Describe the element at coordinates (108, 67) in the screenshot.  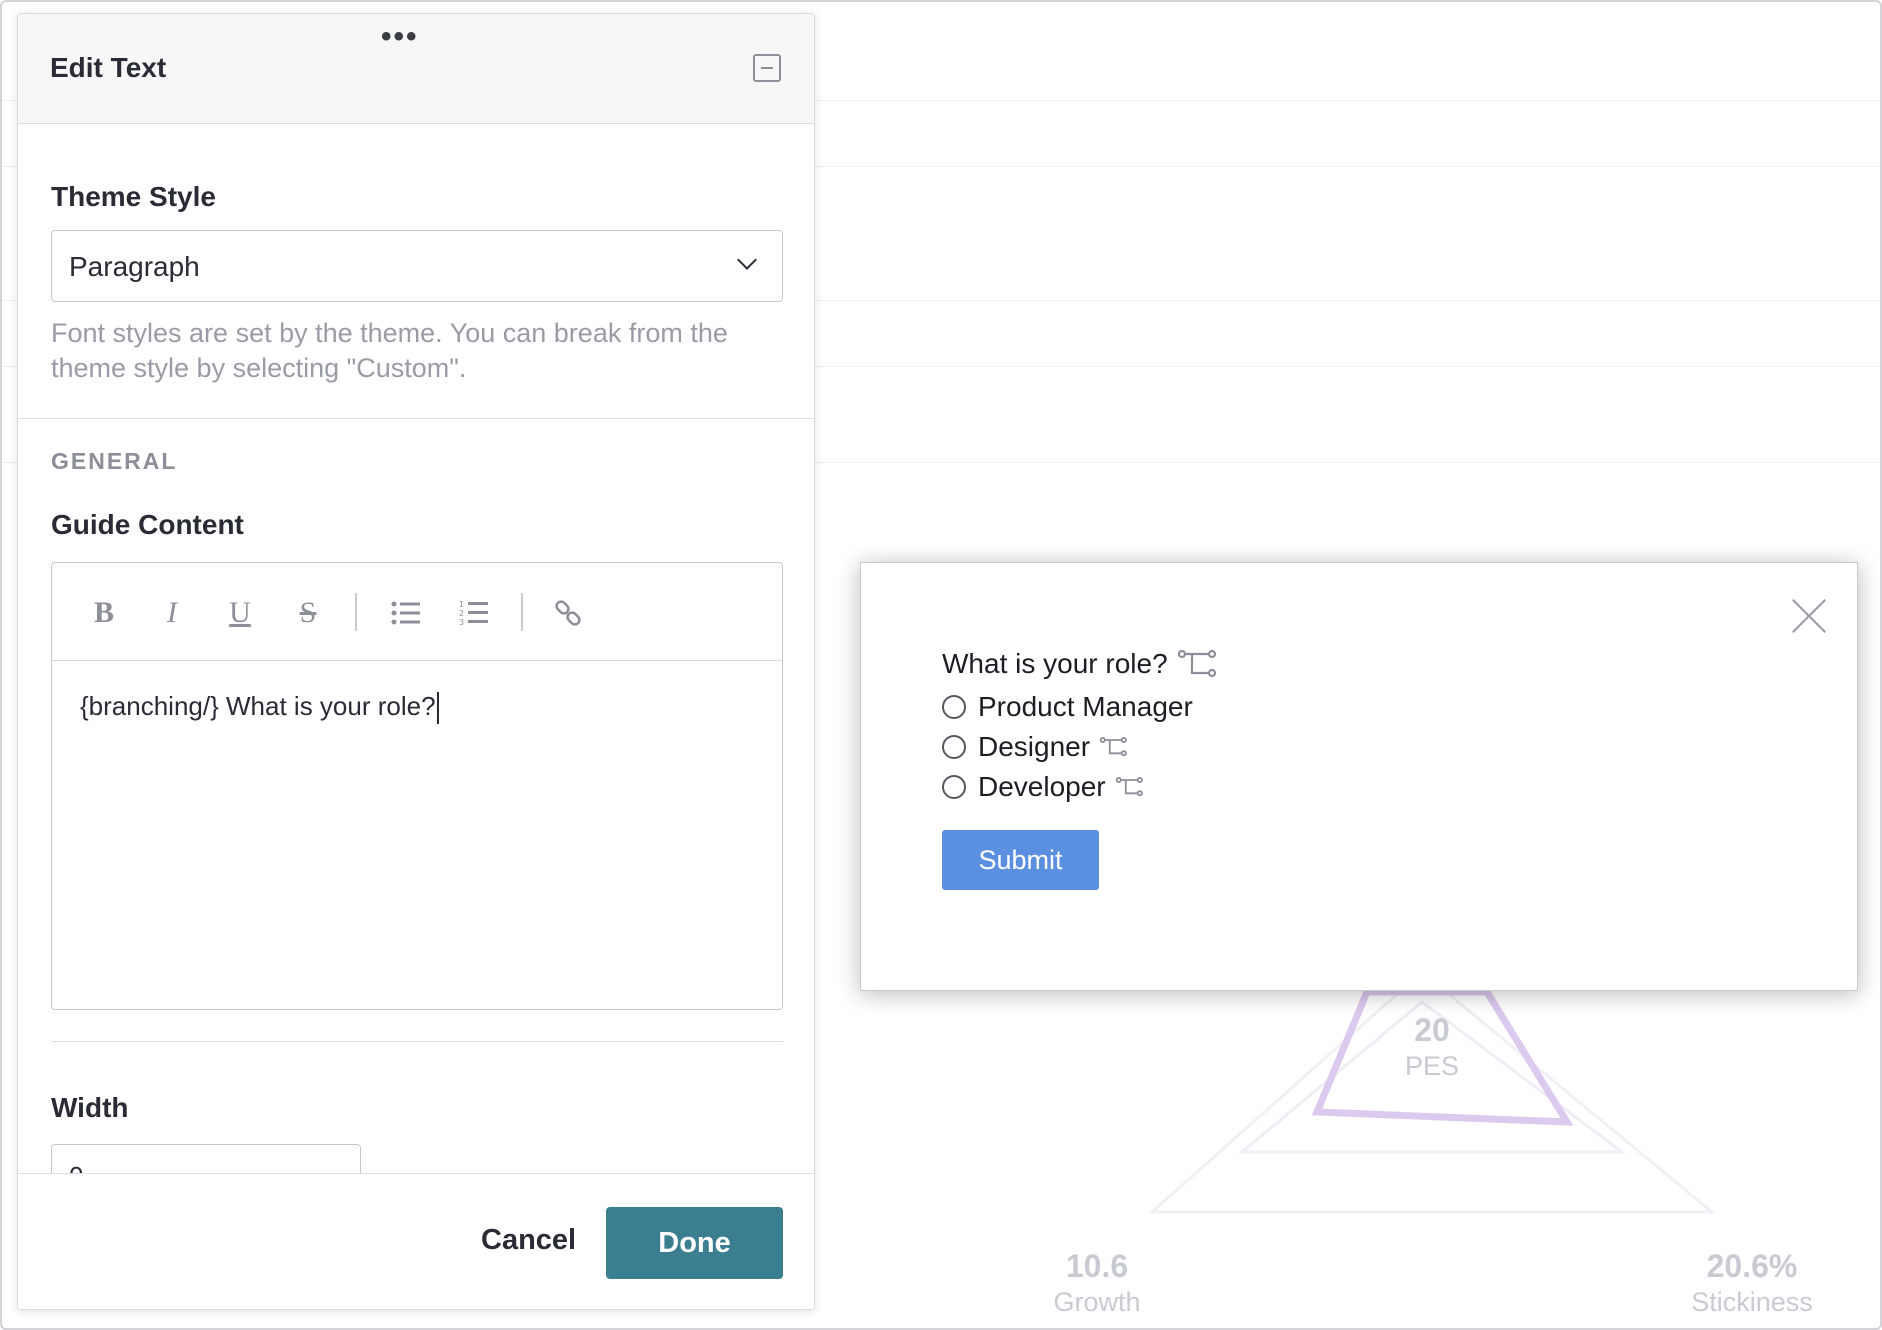
I see `panel-title: Edit Text` at that location.